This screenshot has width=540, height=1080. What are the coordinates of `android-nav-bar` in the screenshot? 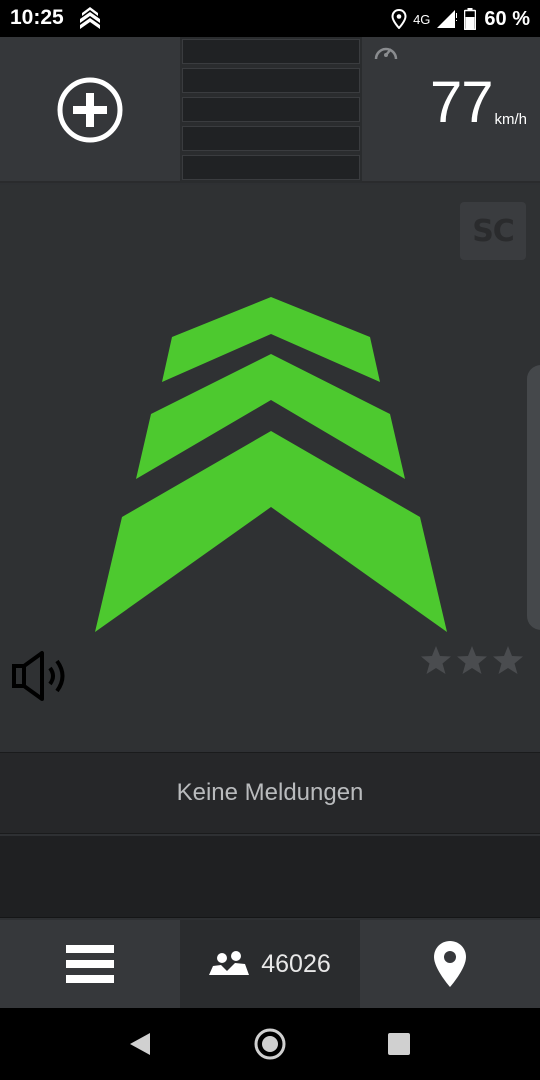 It's located at (270, 1044).